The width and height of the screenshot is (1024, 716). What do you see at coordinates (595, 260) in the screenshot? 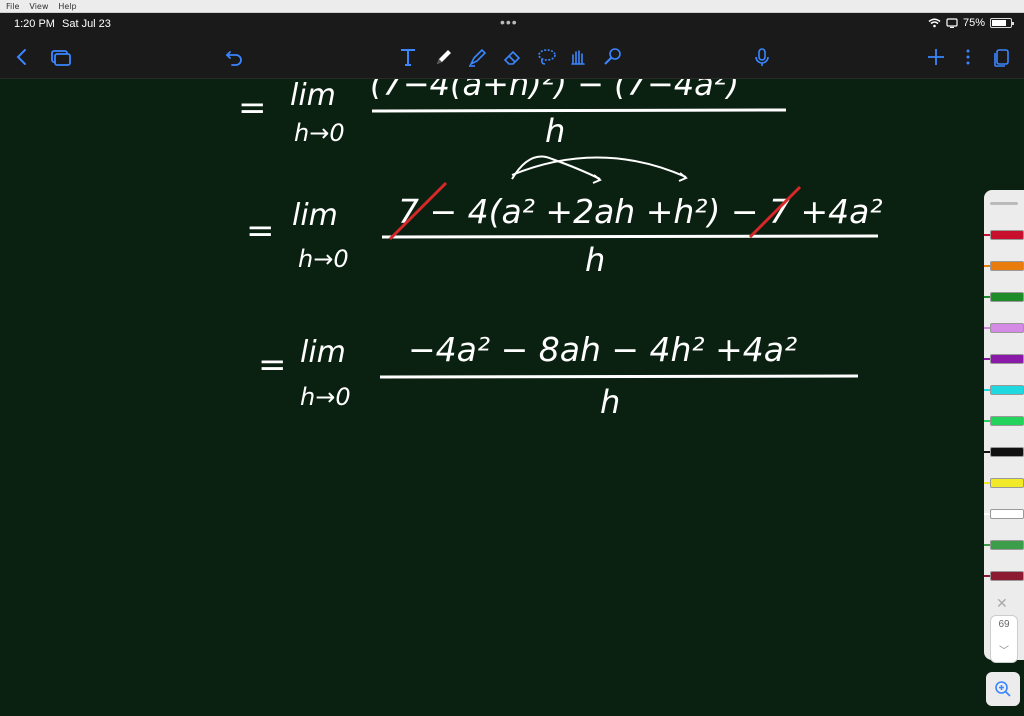
I see `denominator-2: h` at bounding box center [595, 260].